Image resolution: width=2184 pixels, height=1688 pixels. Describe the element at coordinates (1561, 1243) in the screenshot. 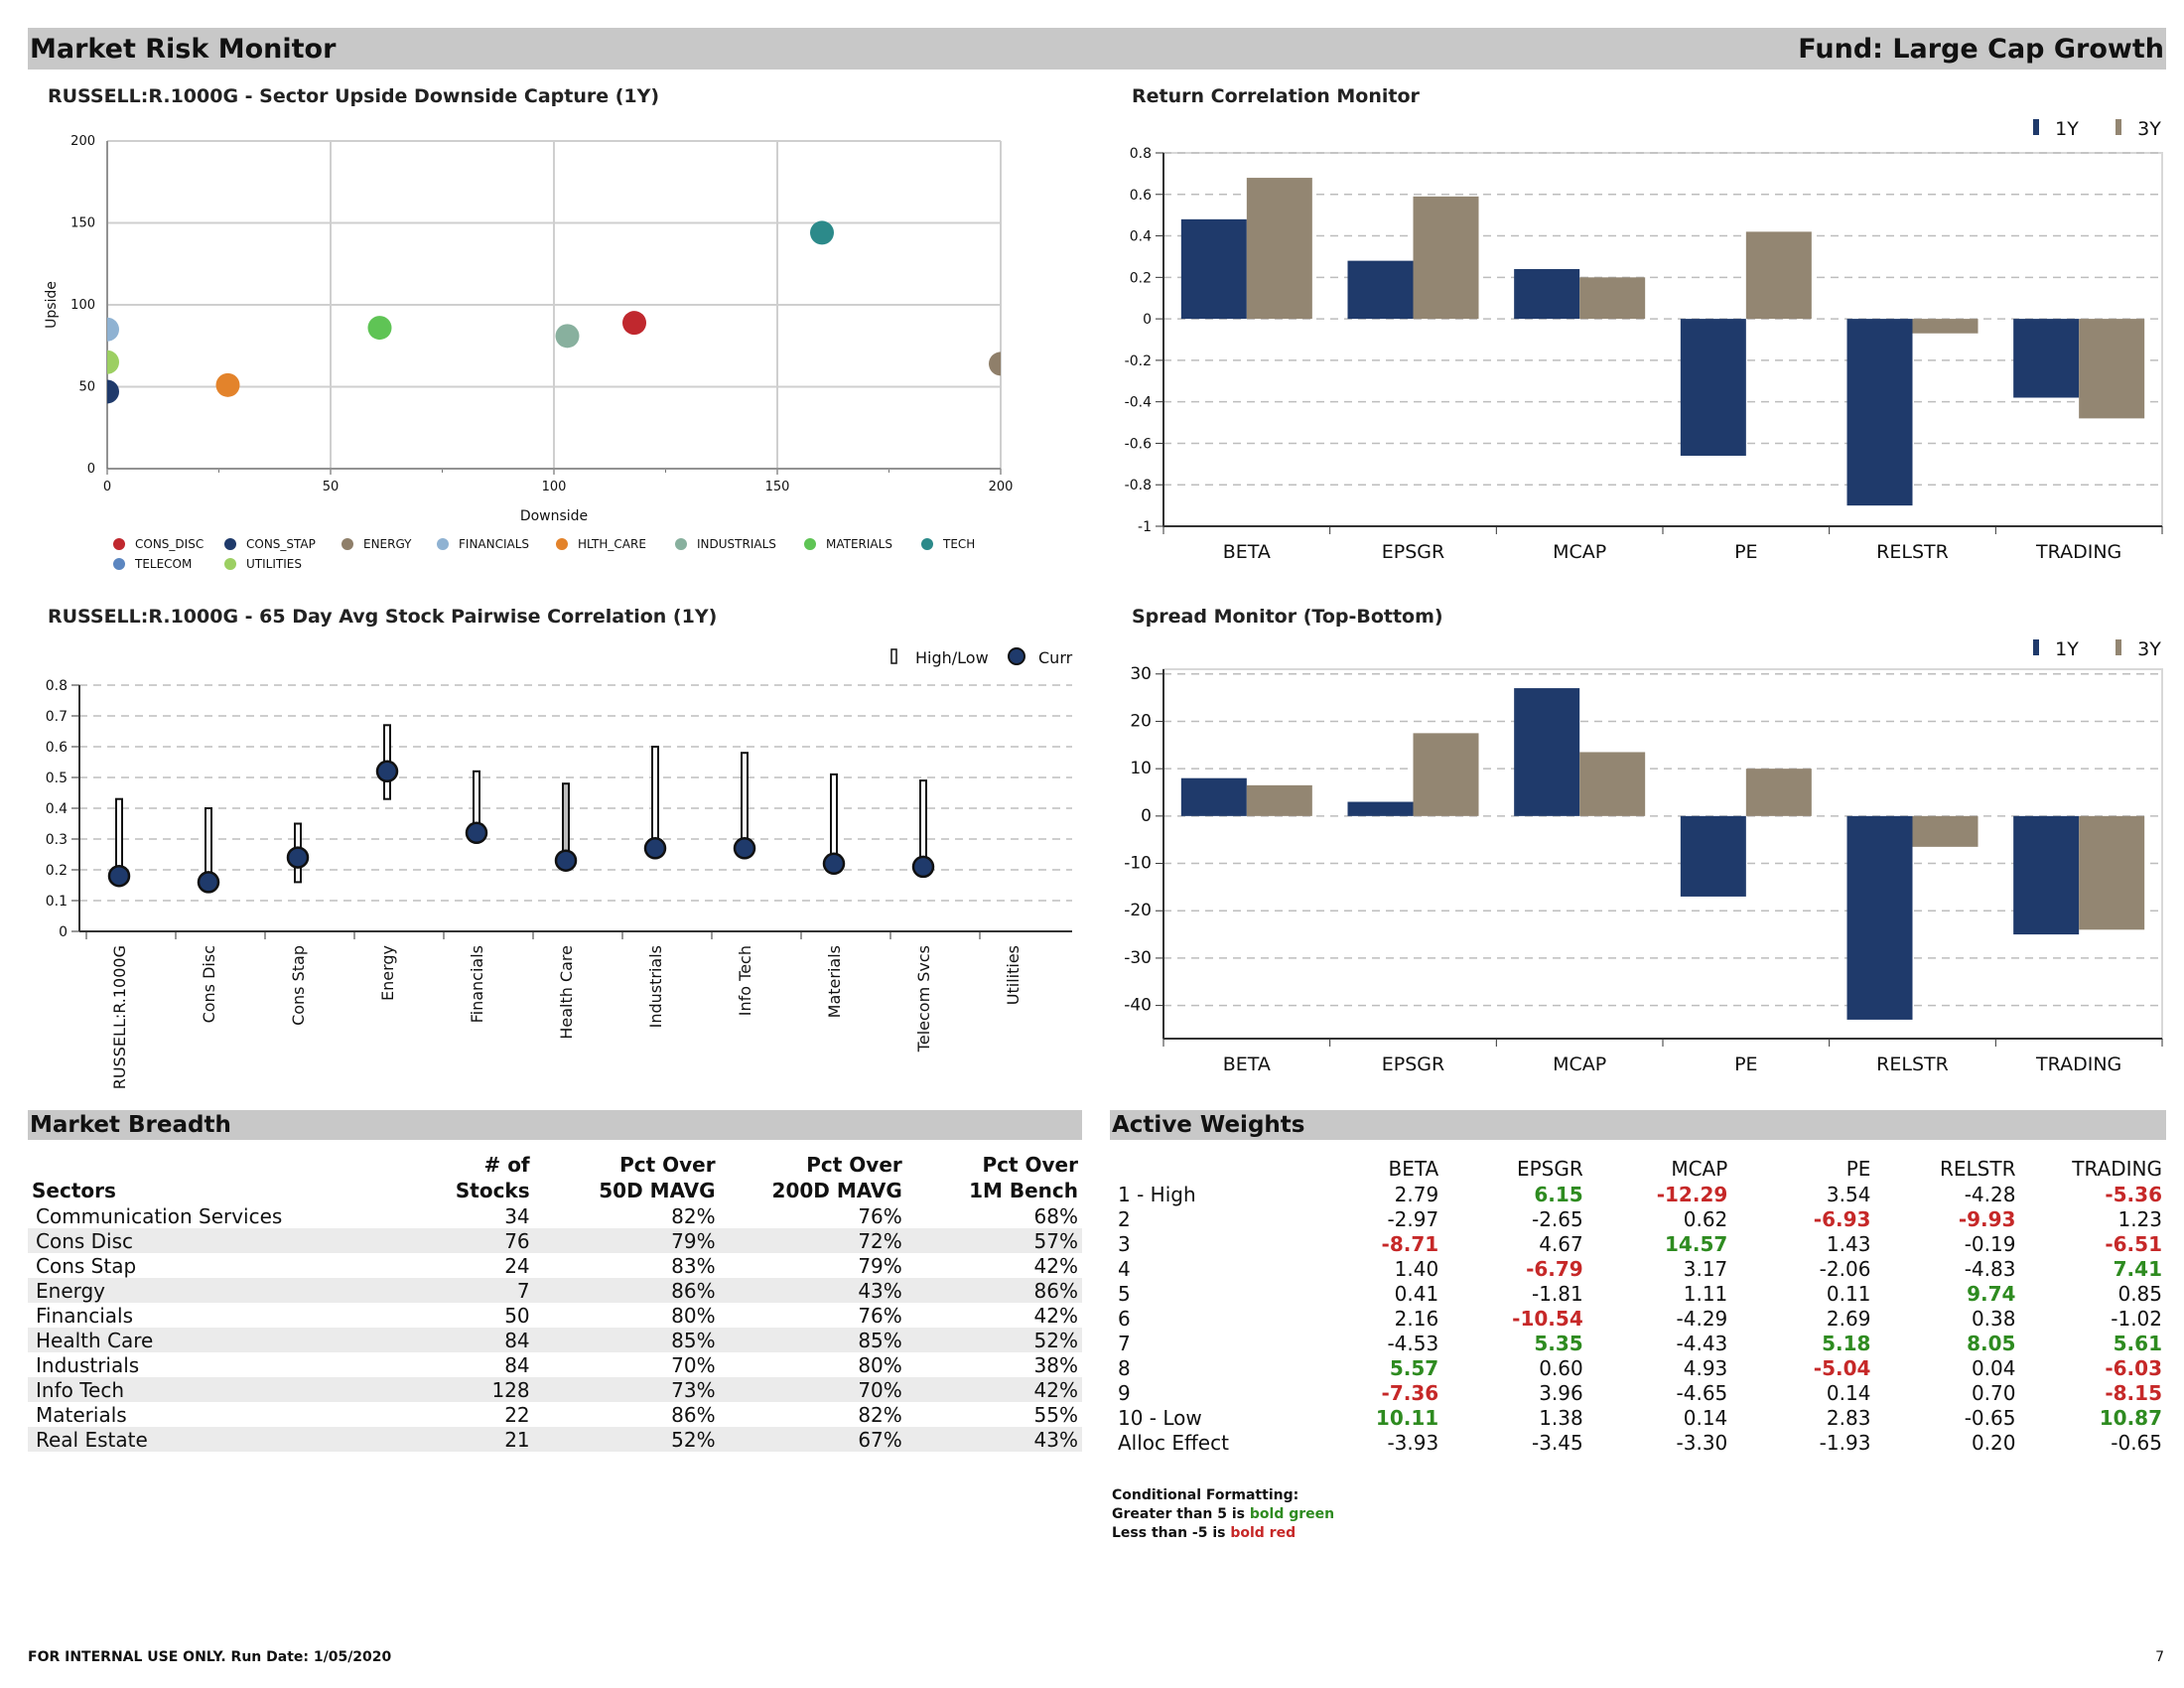

I see `table-cell: 4.67` at that location.